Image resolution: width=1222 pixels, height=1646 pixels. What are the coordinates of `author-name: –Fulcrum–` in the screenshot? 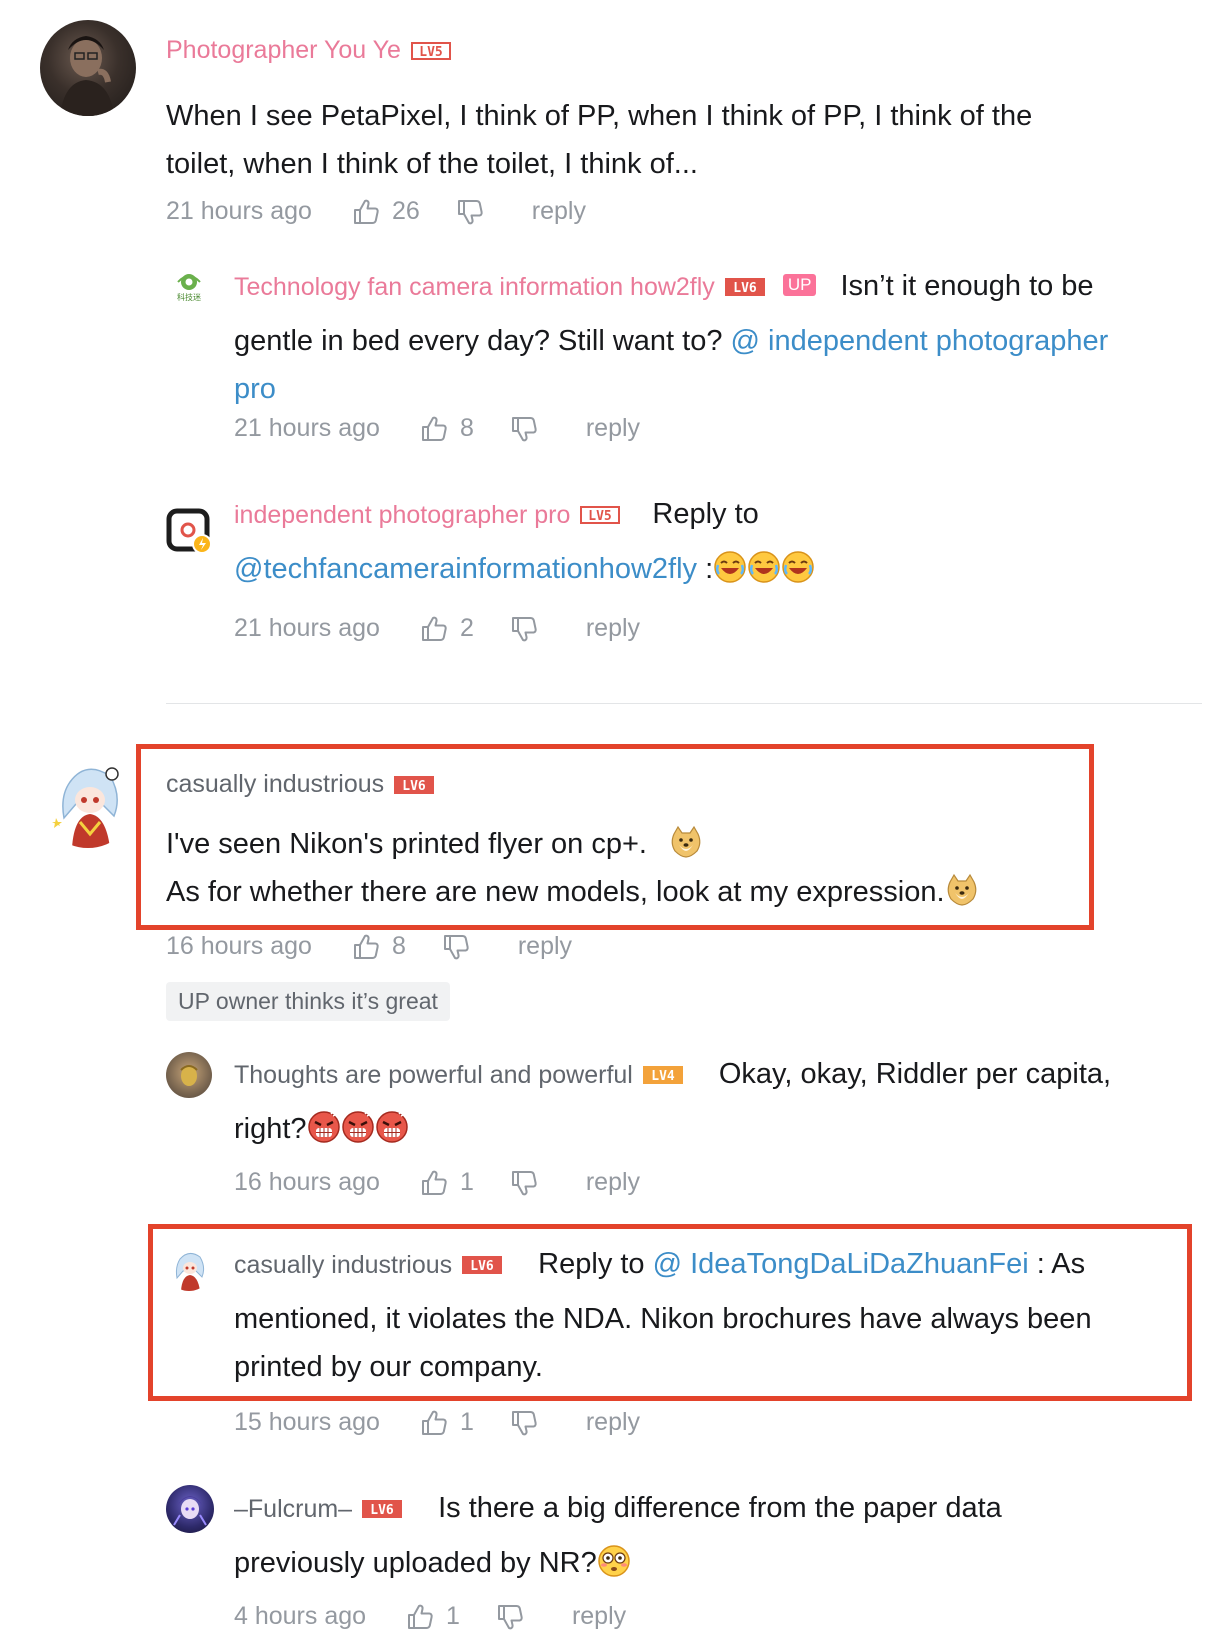 It's located at (293, 1509).